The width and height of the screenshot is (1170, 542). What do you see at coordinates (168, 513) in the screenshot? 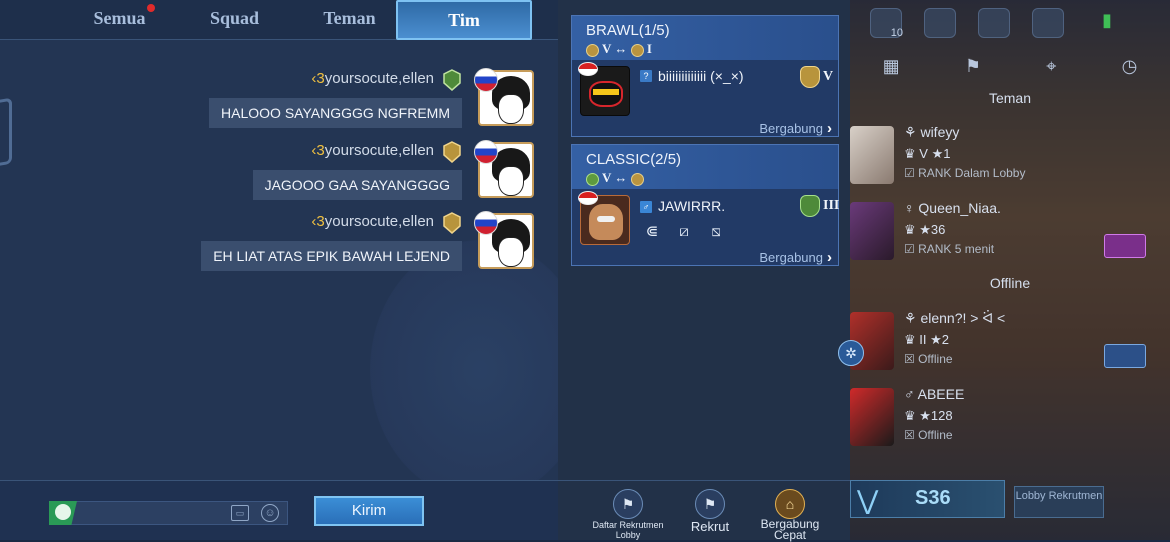
I see `chat-input: ▭ ☺` at bounding box center [168, 513].